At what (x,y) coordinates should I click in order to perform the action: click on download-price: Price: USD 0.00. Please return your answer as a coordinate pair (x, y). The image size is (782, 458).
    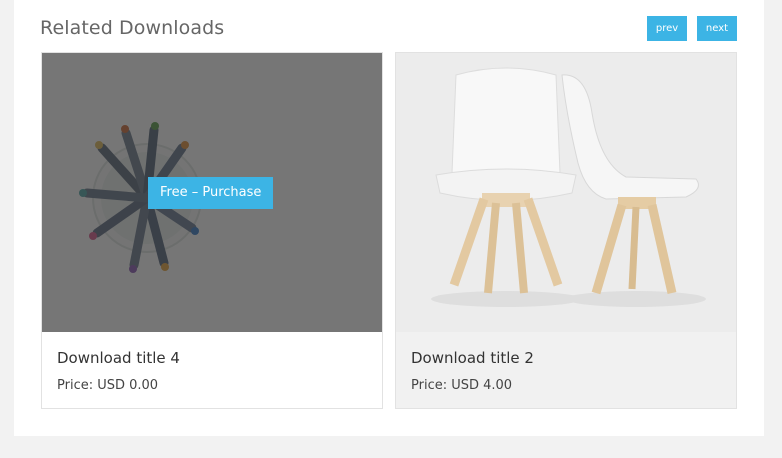
    Looking at the image, I should click on (108, 385).